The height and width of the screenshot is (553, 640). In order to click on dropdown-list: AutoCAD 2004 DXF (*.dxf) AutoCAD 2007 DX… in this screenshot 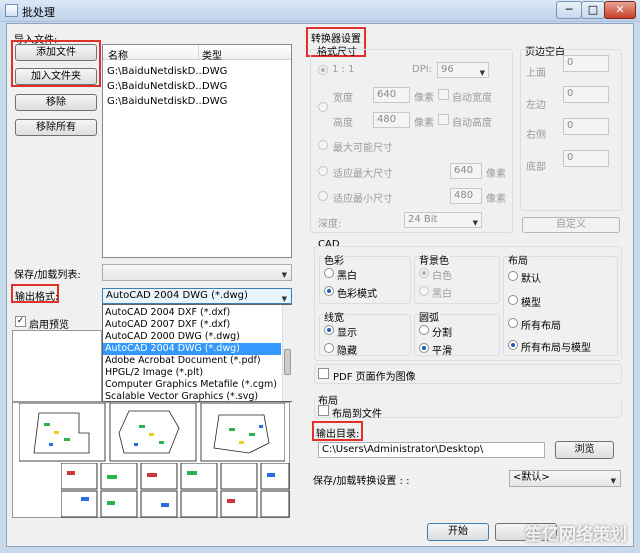, I will do `click(192, 355)`.